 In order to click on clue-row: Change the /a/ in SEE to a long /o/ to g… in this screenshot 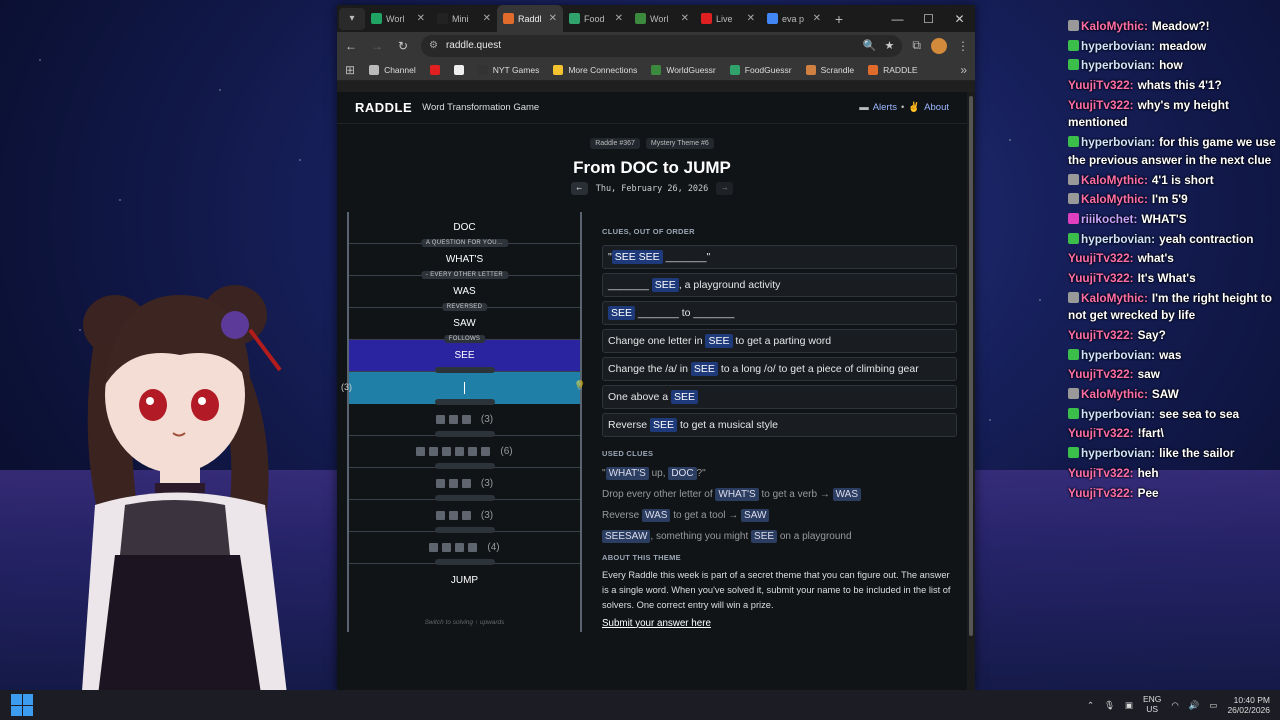, I will do `click(779, 369)`.